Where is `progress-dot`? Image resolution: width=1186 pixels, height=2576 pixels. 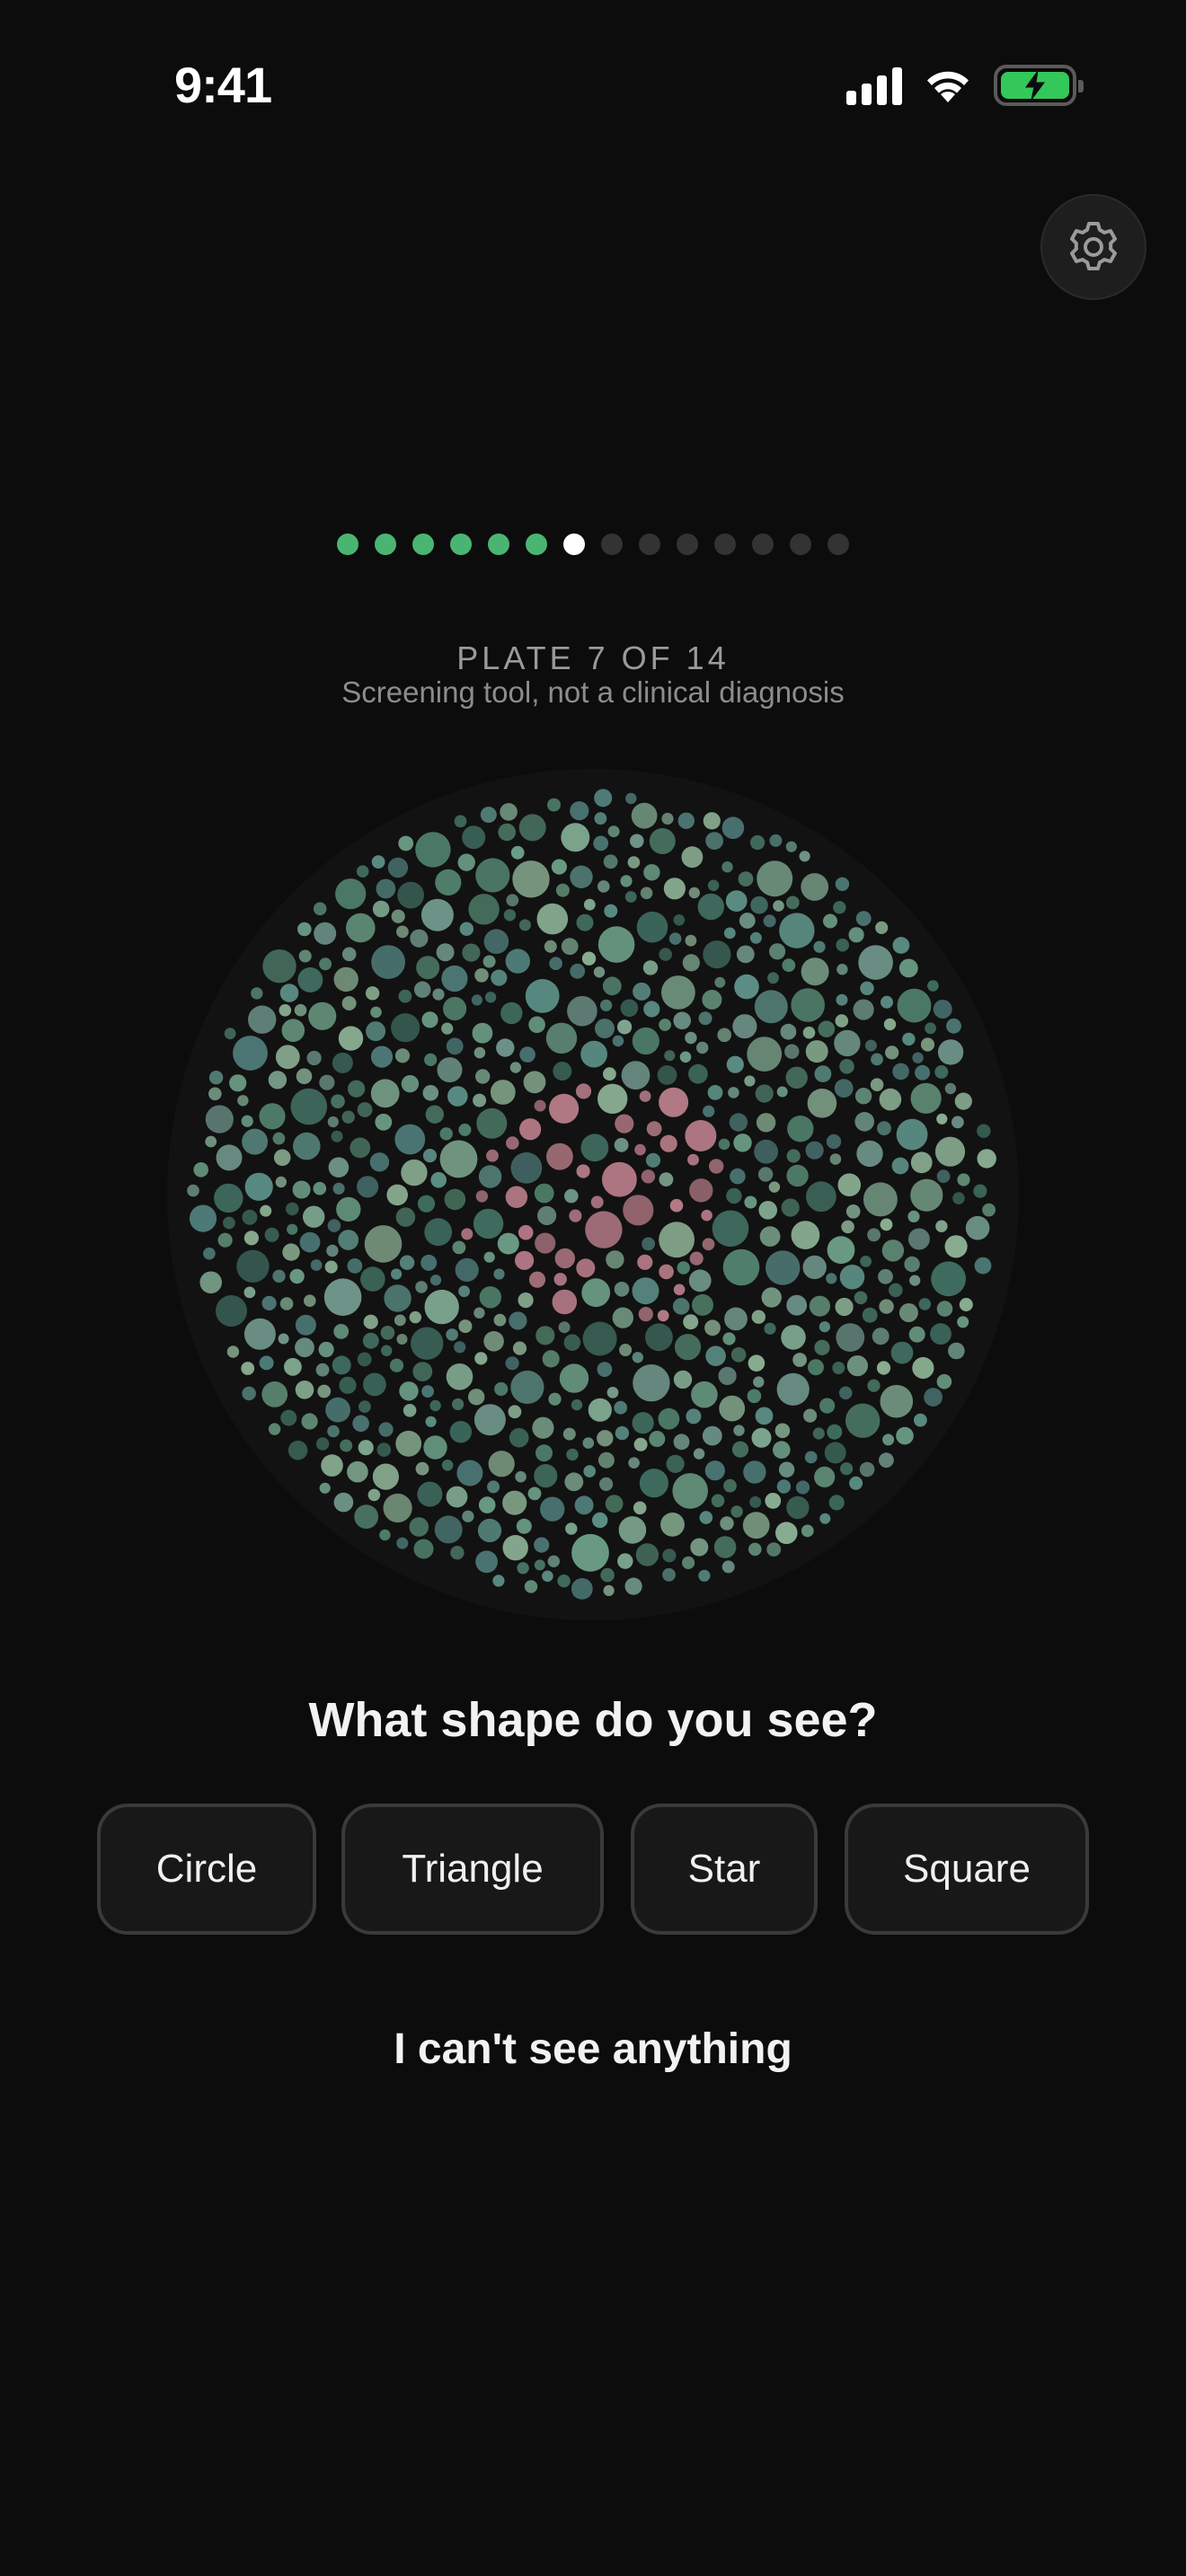 progress-dot is located at coordinates (536, 544).